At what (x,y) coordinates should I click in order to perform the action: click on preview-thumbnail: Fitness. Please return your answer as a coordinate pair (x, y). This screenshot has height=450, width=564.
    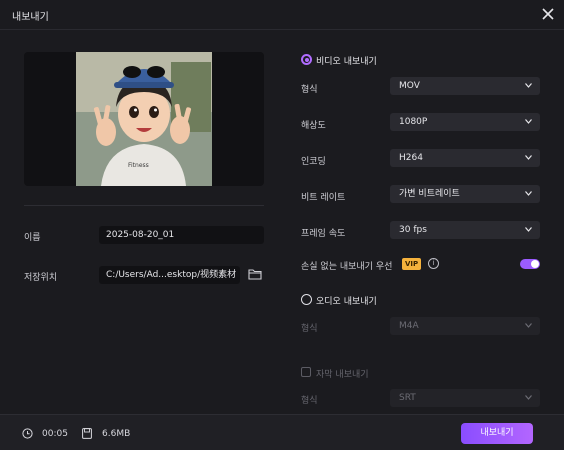
    Looking at the image, I should click on (144, 119).